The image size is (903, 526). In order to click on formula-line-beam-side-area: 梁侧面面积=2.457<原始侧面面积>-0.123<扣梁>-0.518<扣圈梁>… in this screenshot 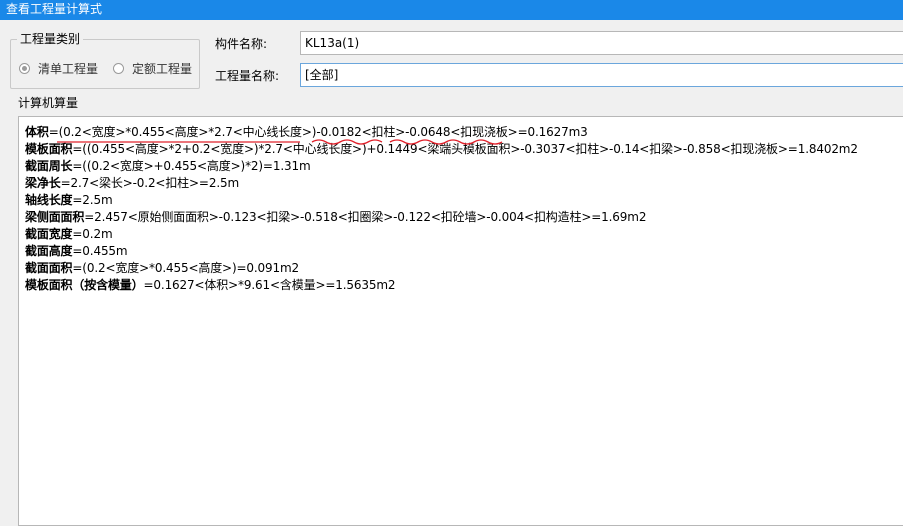, I will do `click(464, 217)`.